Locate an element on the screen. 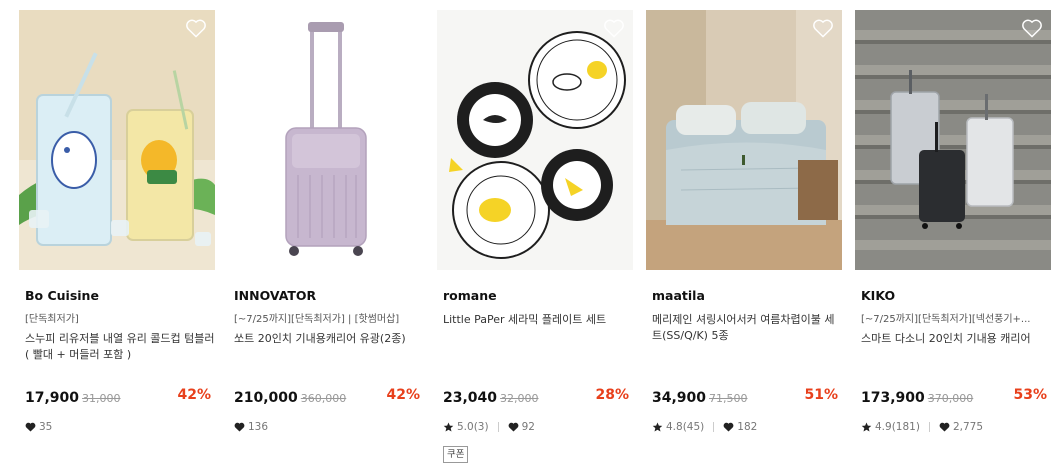 The width and height of the screenshot is (1060, 474). price-row: 23,040 32,000 28% is located at coordinates (536, 396).